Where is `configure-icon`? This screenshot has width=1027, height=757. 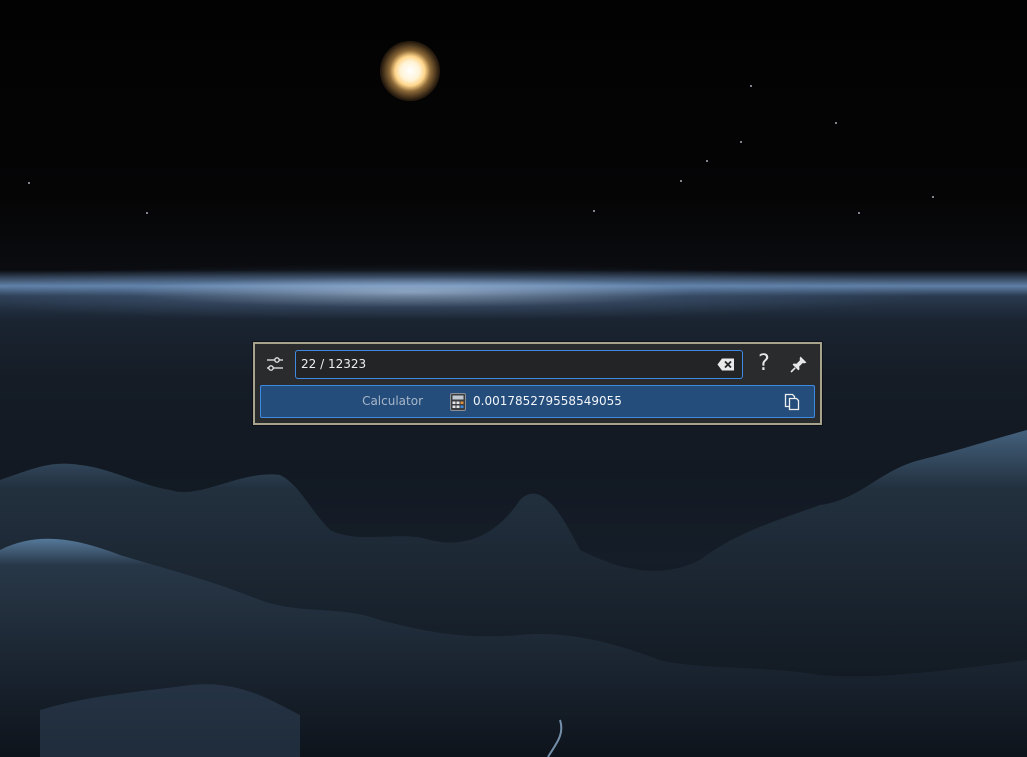 configure-icon is located at coordinates (275, 364).